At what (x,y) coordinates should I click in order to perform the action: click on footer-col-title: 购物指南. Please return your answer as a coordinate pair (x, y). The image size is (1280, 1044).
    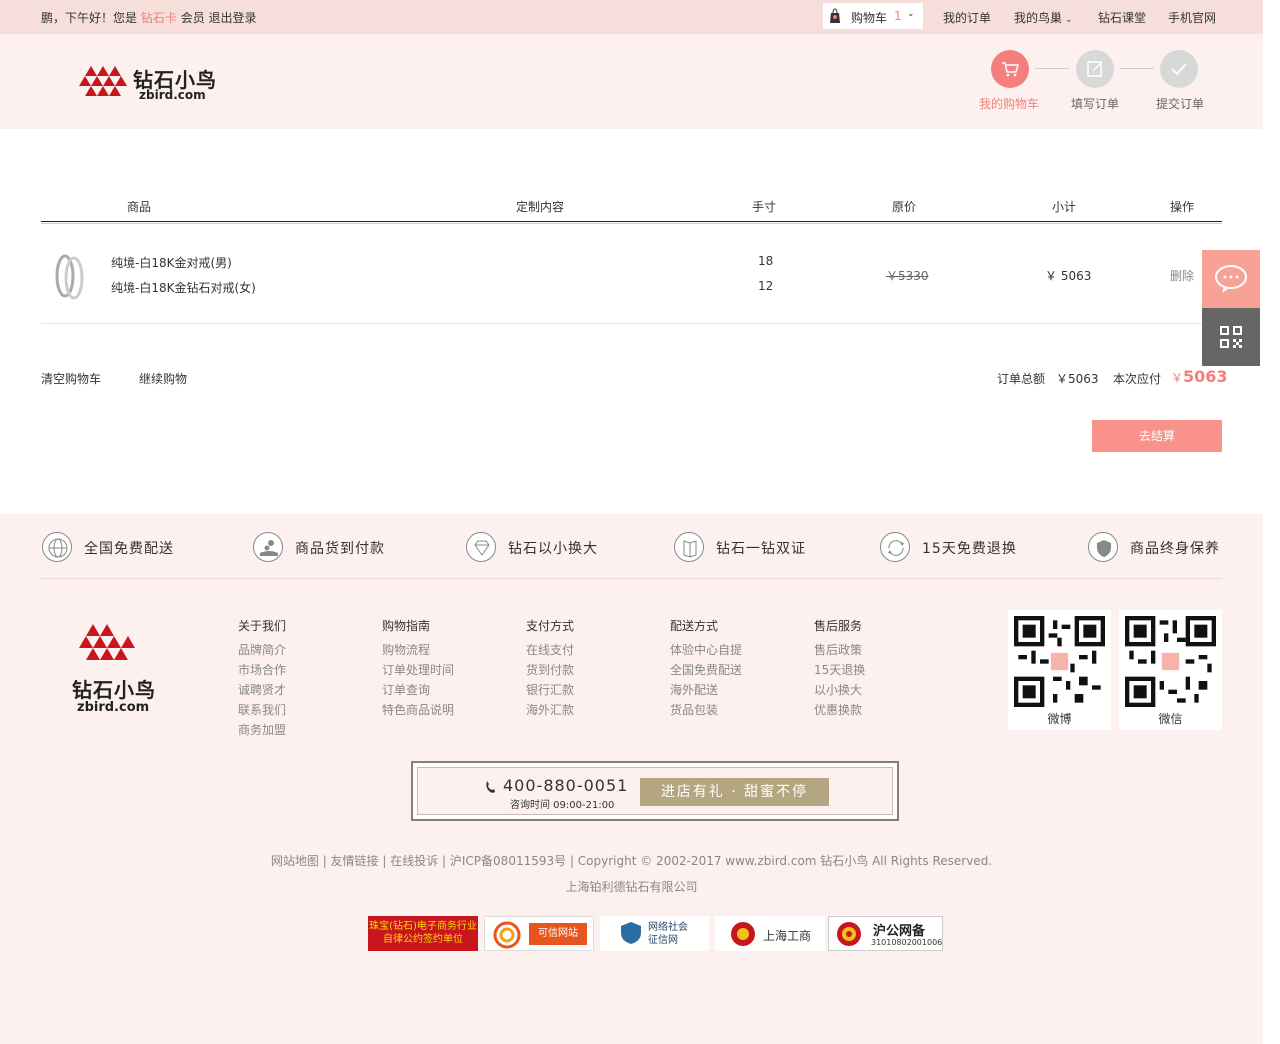
    Looking at the image, I should click on (406, 626).